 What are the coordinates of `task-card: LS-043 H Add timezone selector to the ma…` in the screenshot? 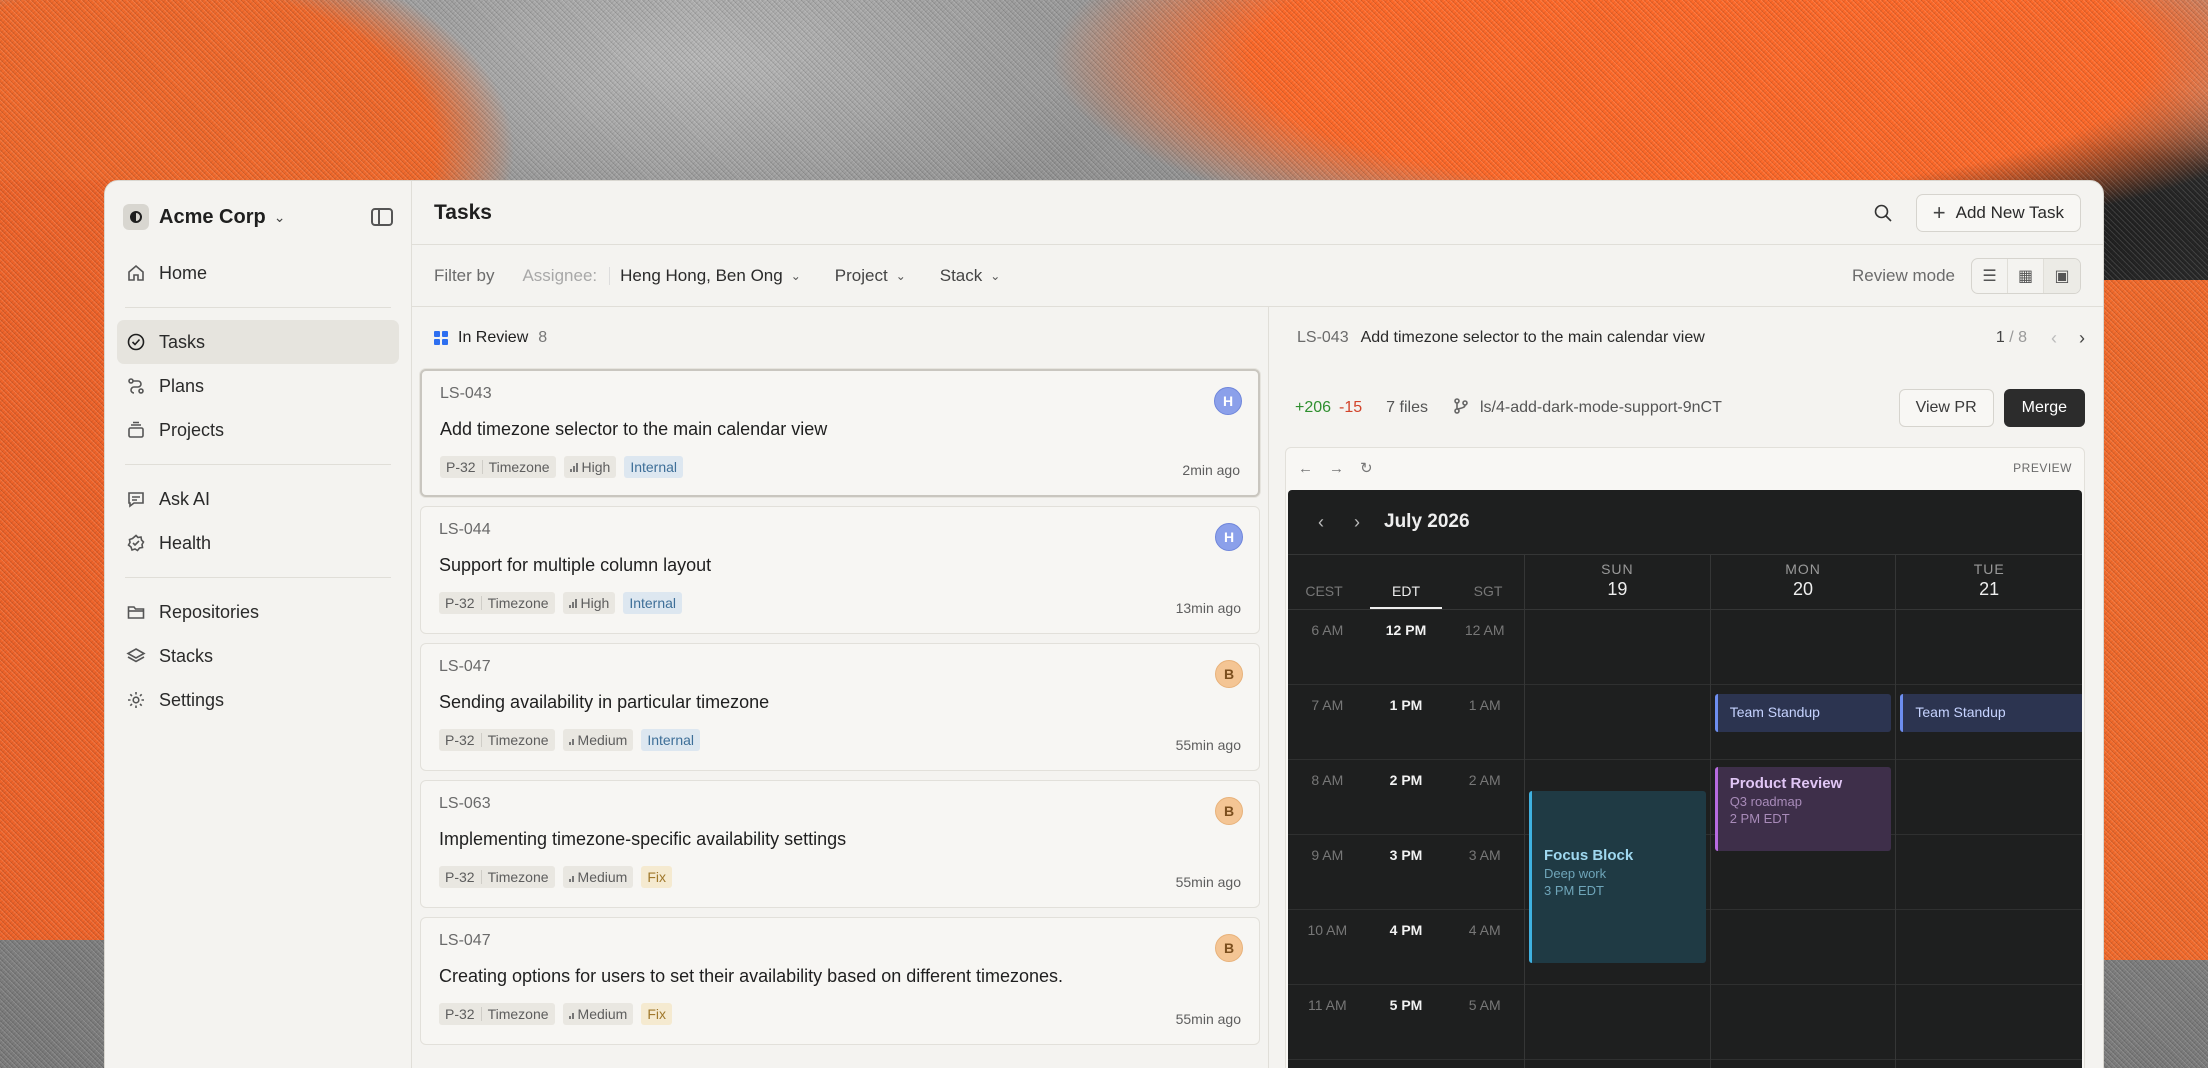 It's located at (840, 433).